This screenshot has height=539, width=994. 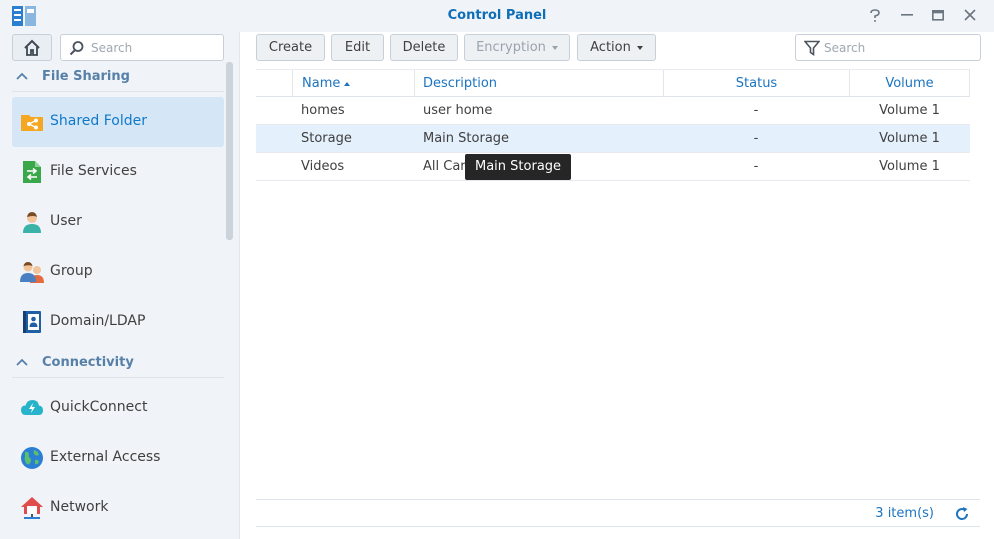 What do you see at coordinates (970, 16) in the screenshot?
I see `close-icon` at bounding box center [970, 16].